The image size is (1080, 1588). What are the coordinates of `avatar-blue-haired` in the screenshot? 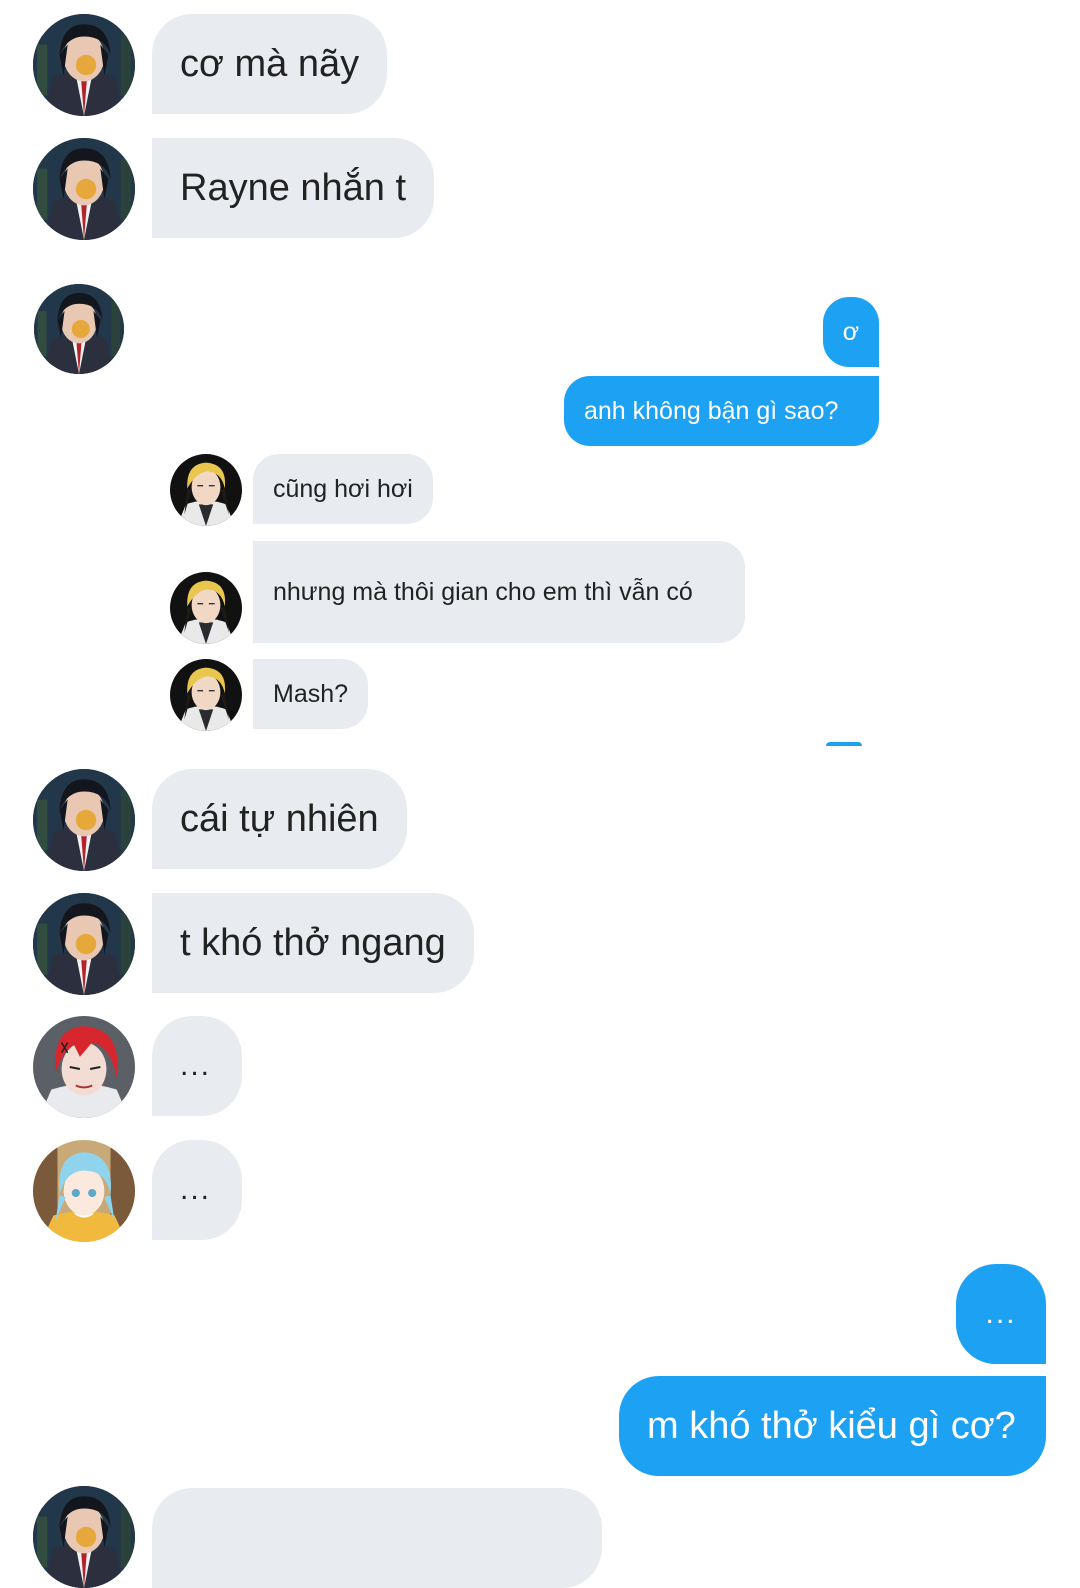 It's located at (84, 1191).